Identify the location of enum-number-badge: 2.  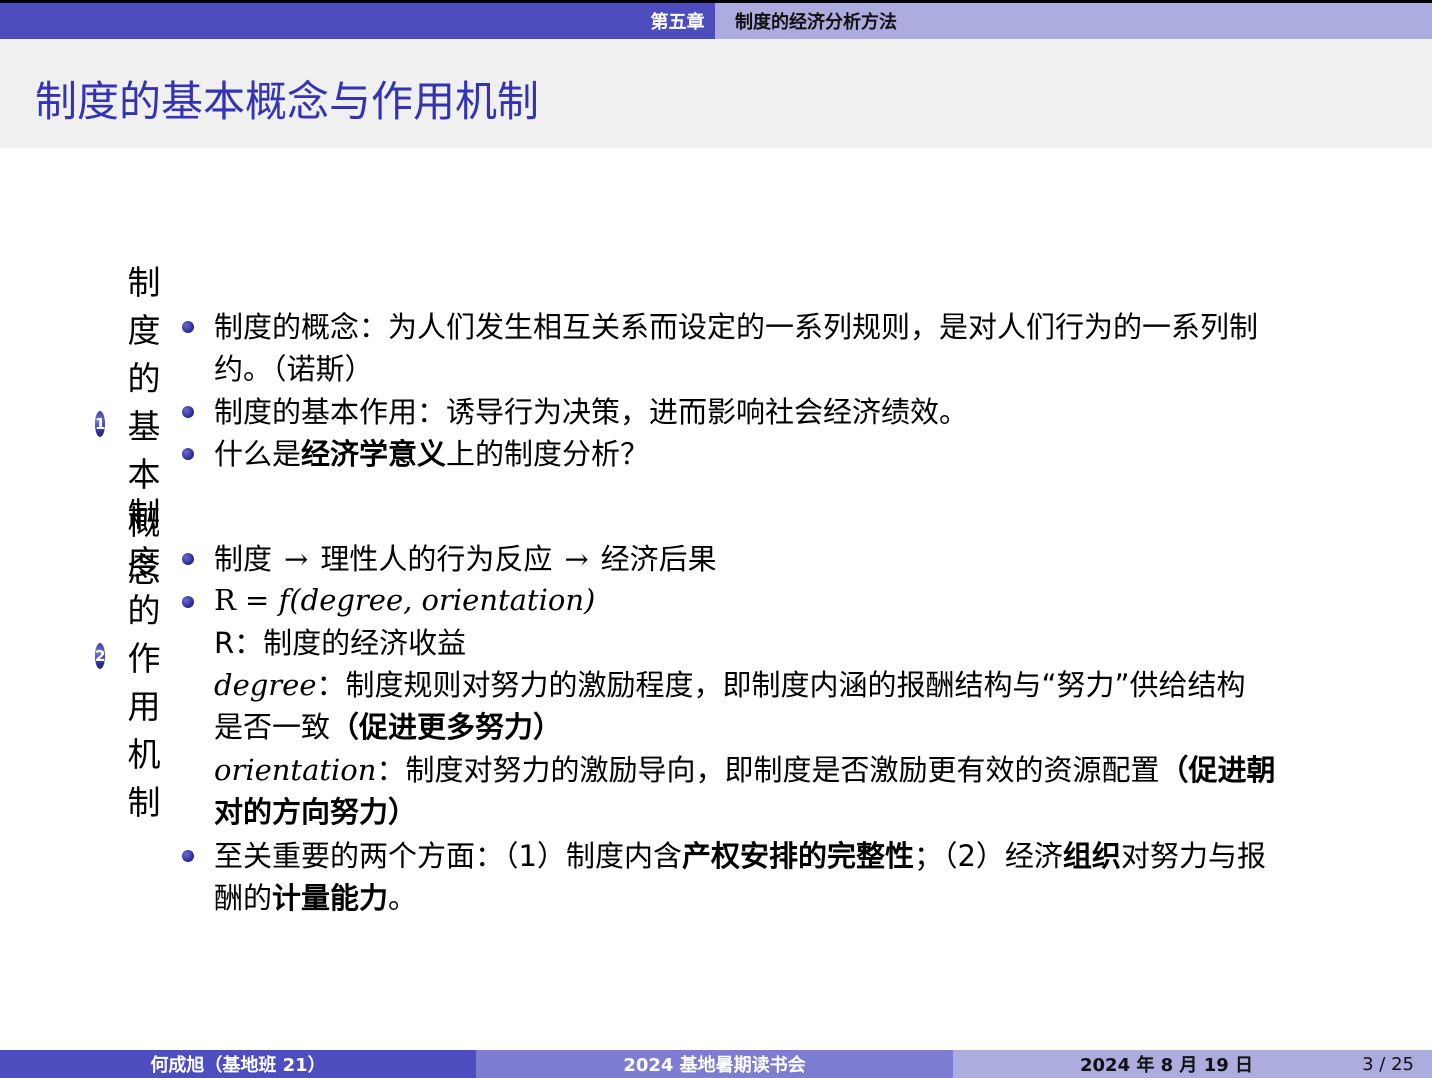
(100, 656).